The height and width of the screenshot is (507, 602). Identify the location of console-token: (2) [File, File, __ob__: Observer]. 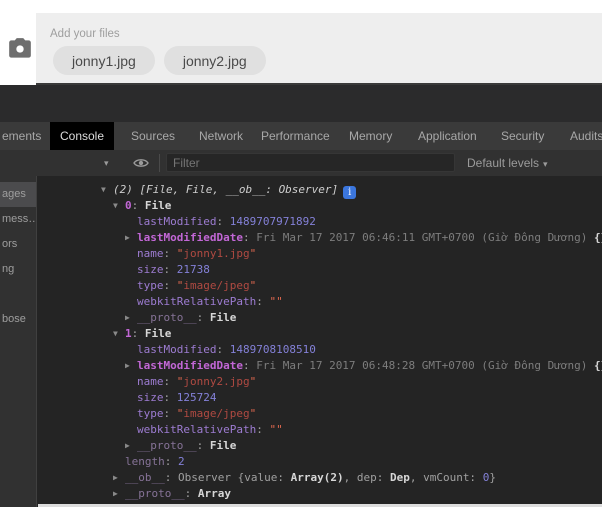
(226, 189).